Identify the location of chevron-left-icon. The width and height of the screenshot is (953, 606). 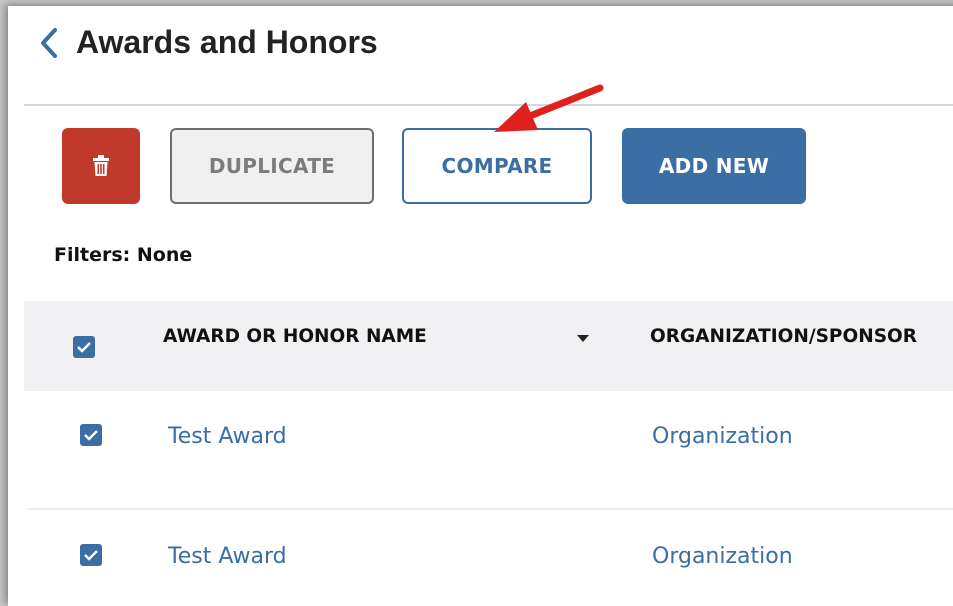
(49, 42).